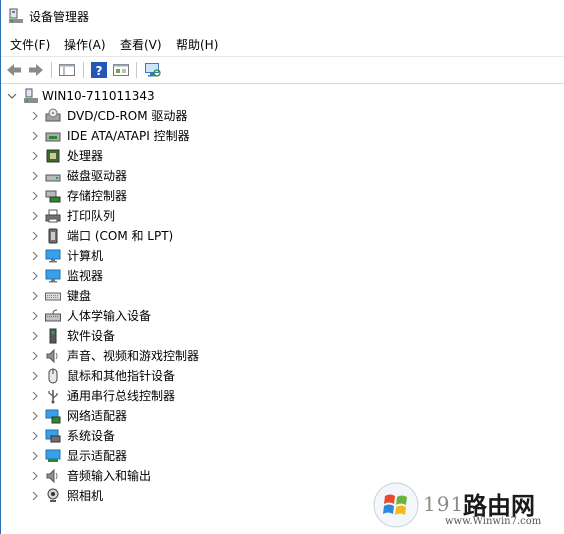  I want to click on forward-icon, so click(36, 70).